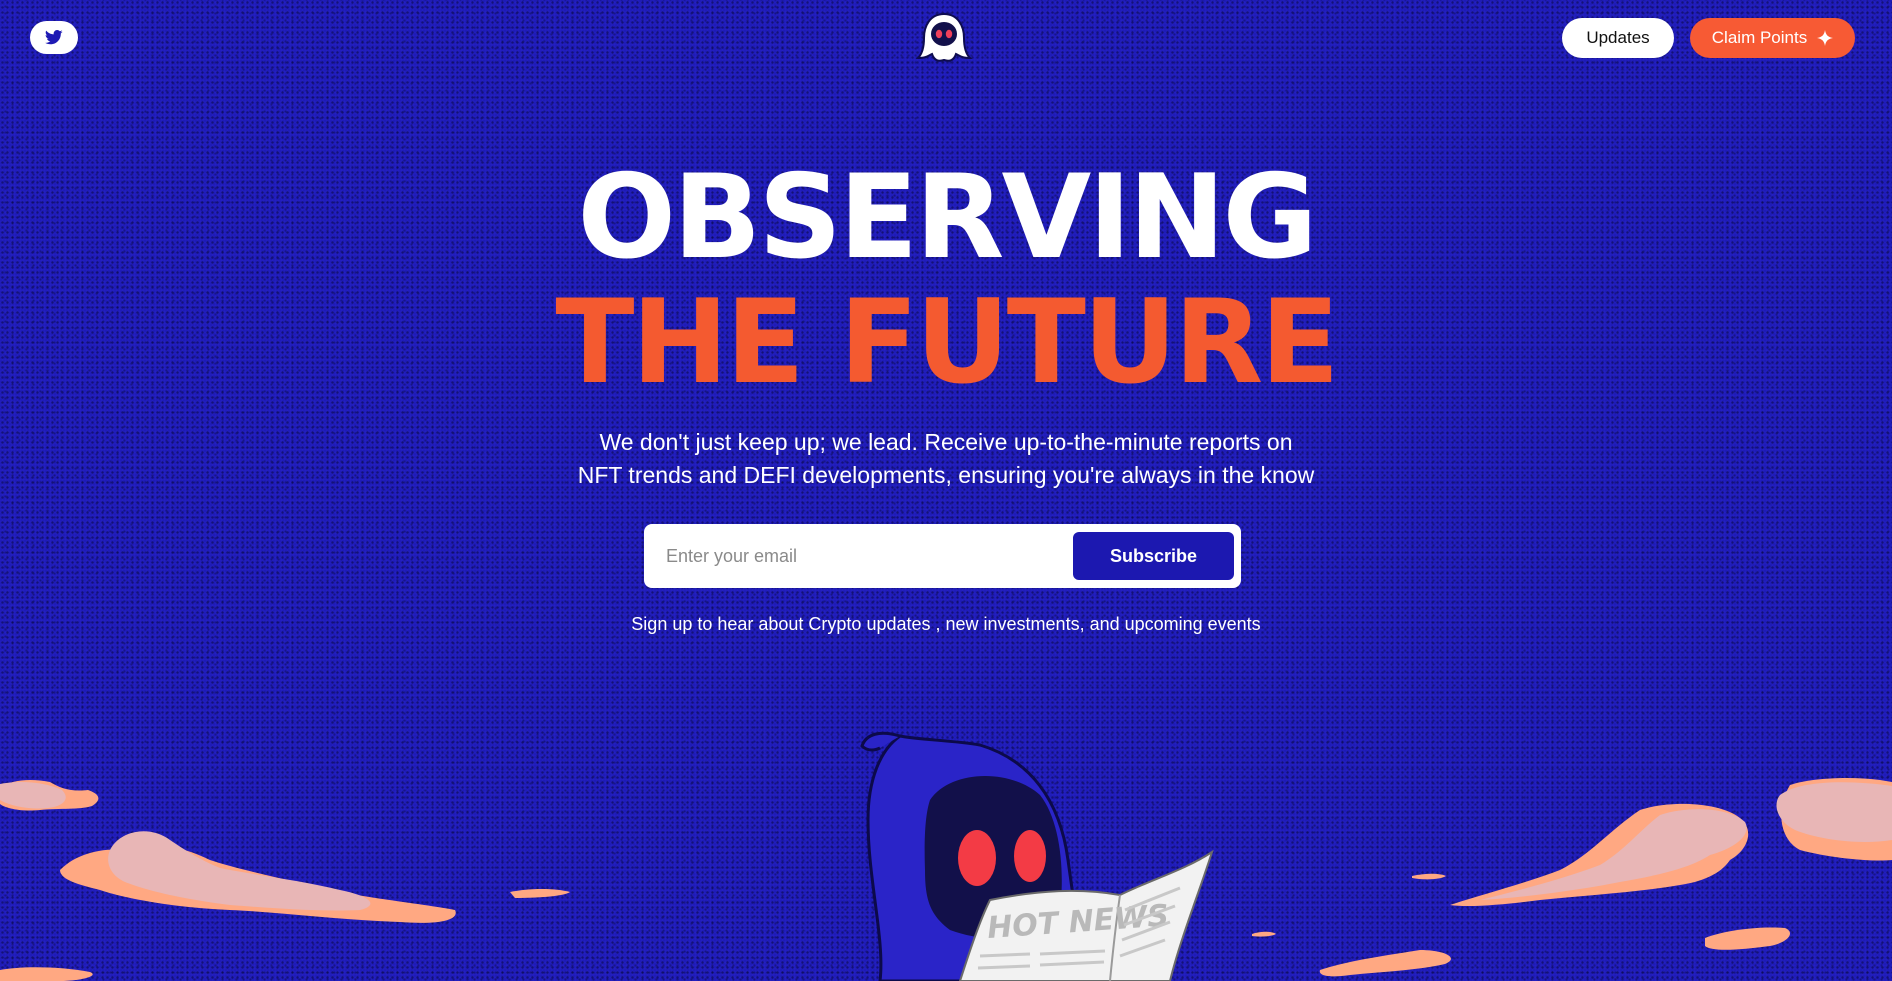  What do you see at coordinates (1153, 556) in the screenshot?
I see `subscribe-button: Subscribe` at bounding box center [1153, 556].